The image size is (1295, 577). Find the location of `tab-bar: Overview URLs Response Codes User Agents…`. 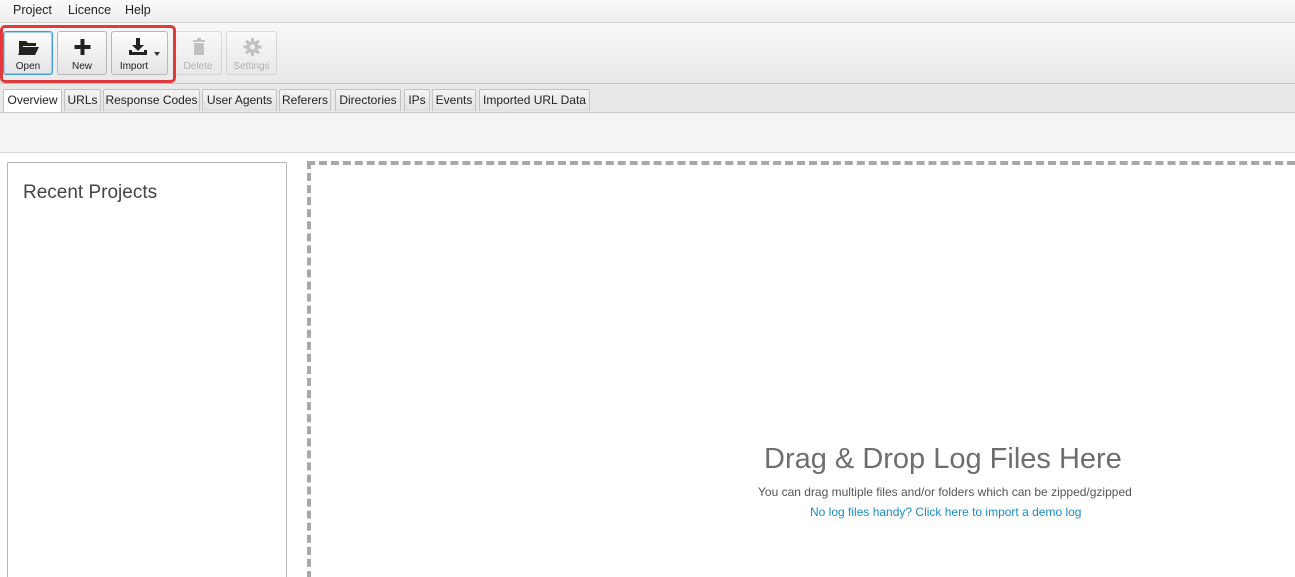

tab-bar: Overview URLs Response Codes User Agents… is located at coordinates (647, 98).